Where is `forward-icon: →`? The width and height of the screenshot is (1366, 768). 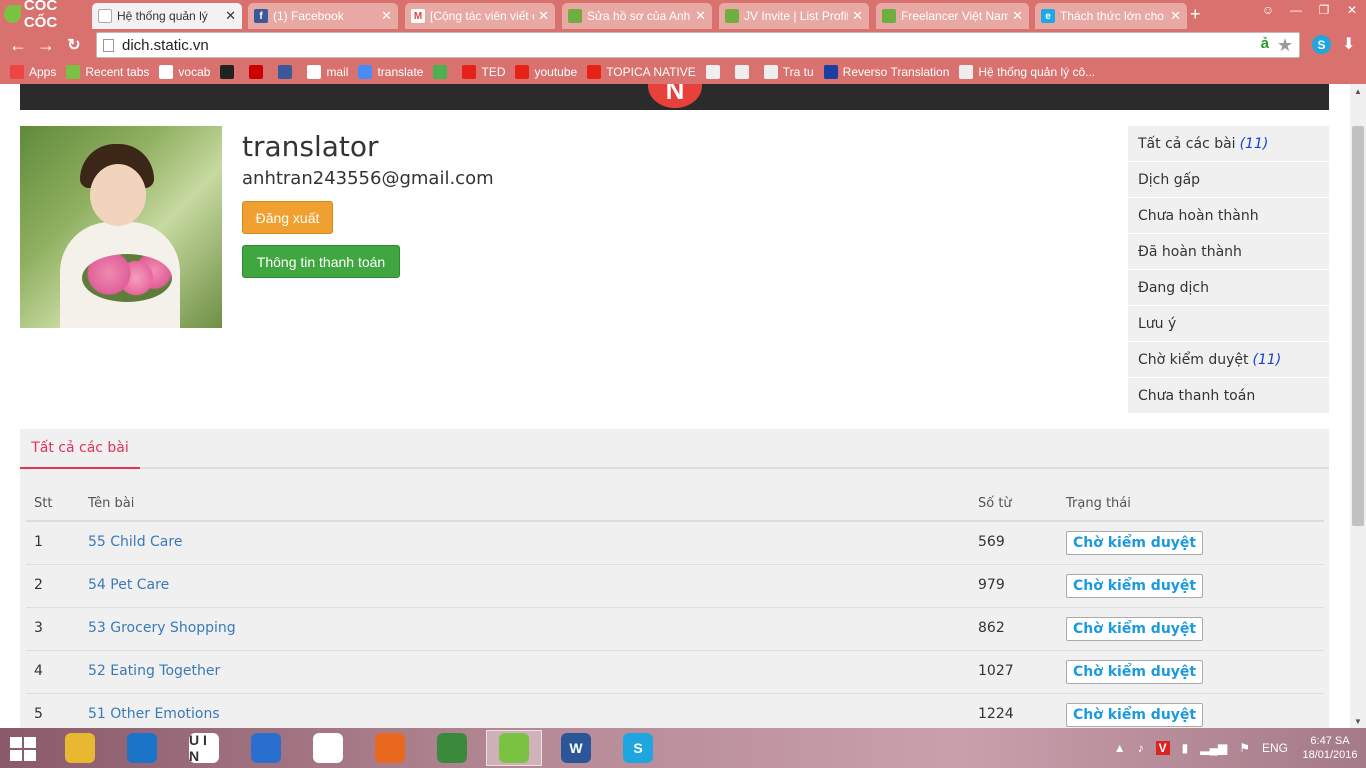
forward-icon: → is located at coordinates (46, 45).